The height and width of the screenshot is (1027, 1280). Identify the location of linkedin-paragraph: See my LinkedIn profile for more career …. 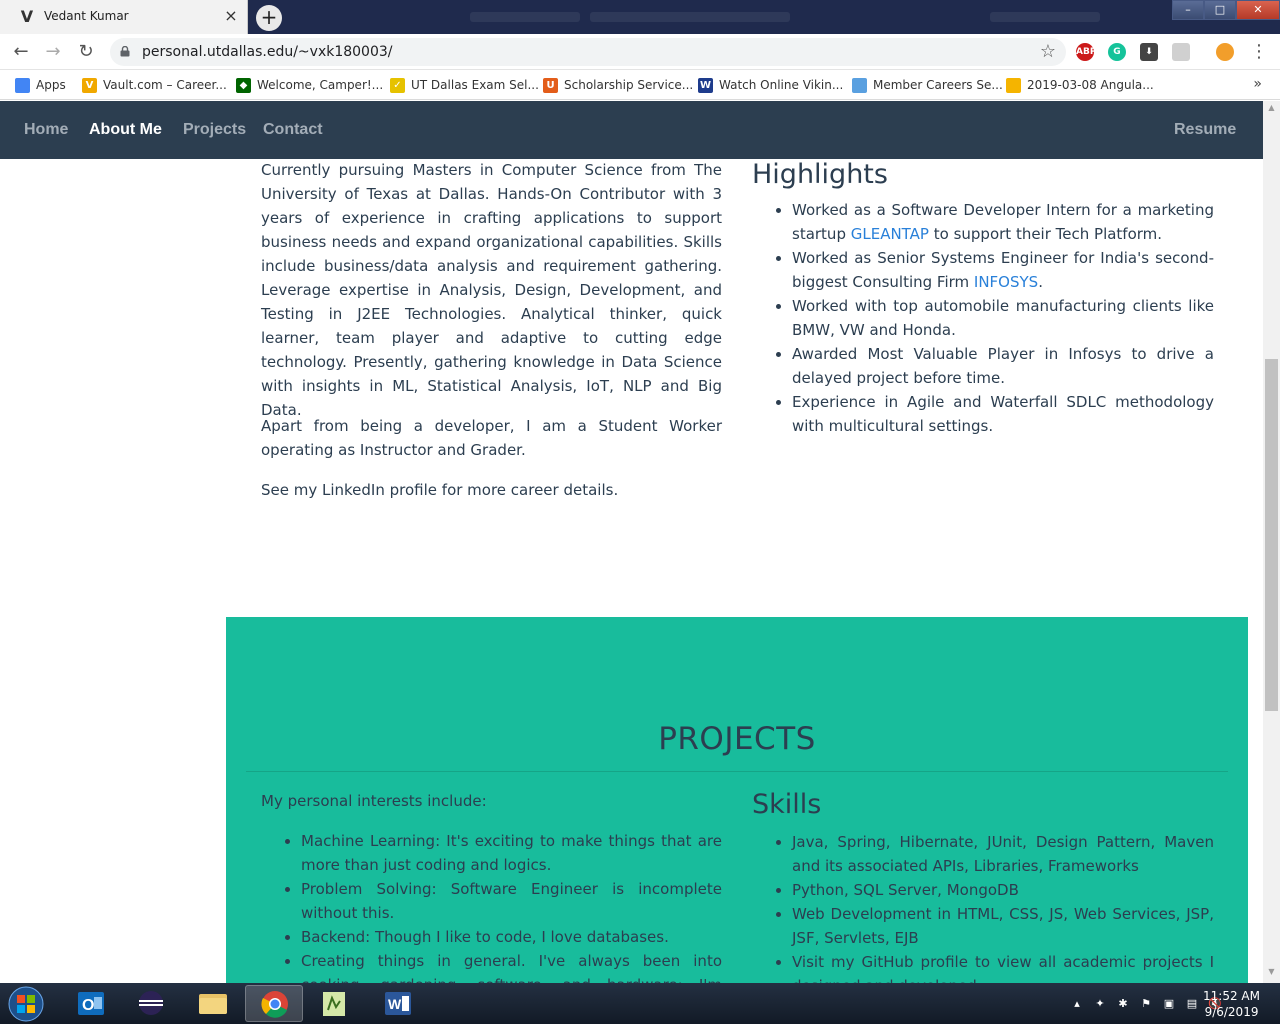
(440, 490).